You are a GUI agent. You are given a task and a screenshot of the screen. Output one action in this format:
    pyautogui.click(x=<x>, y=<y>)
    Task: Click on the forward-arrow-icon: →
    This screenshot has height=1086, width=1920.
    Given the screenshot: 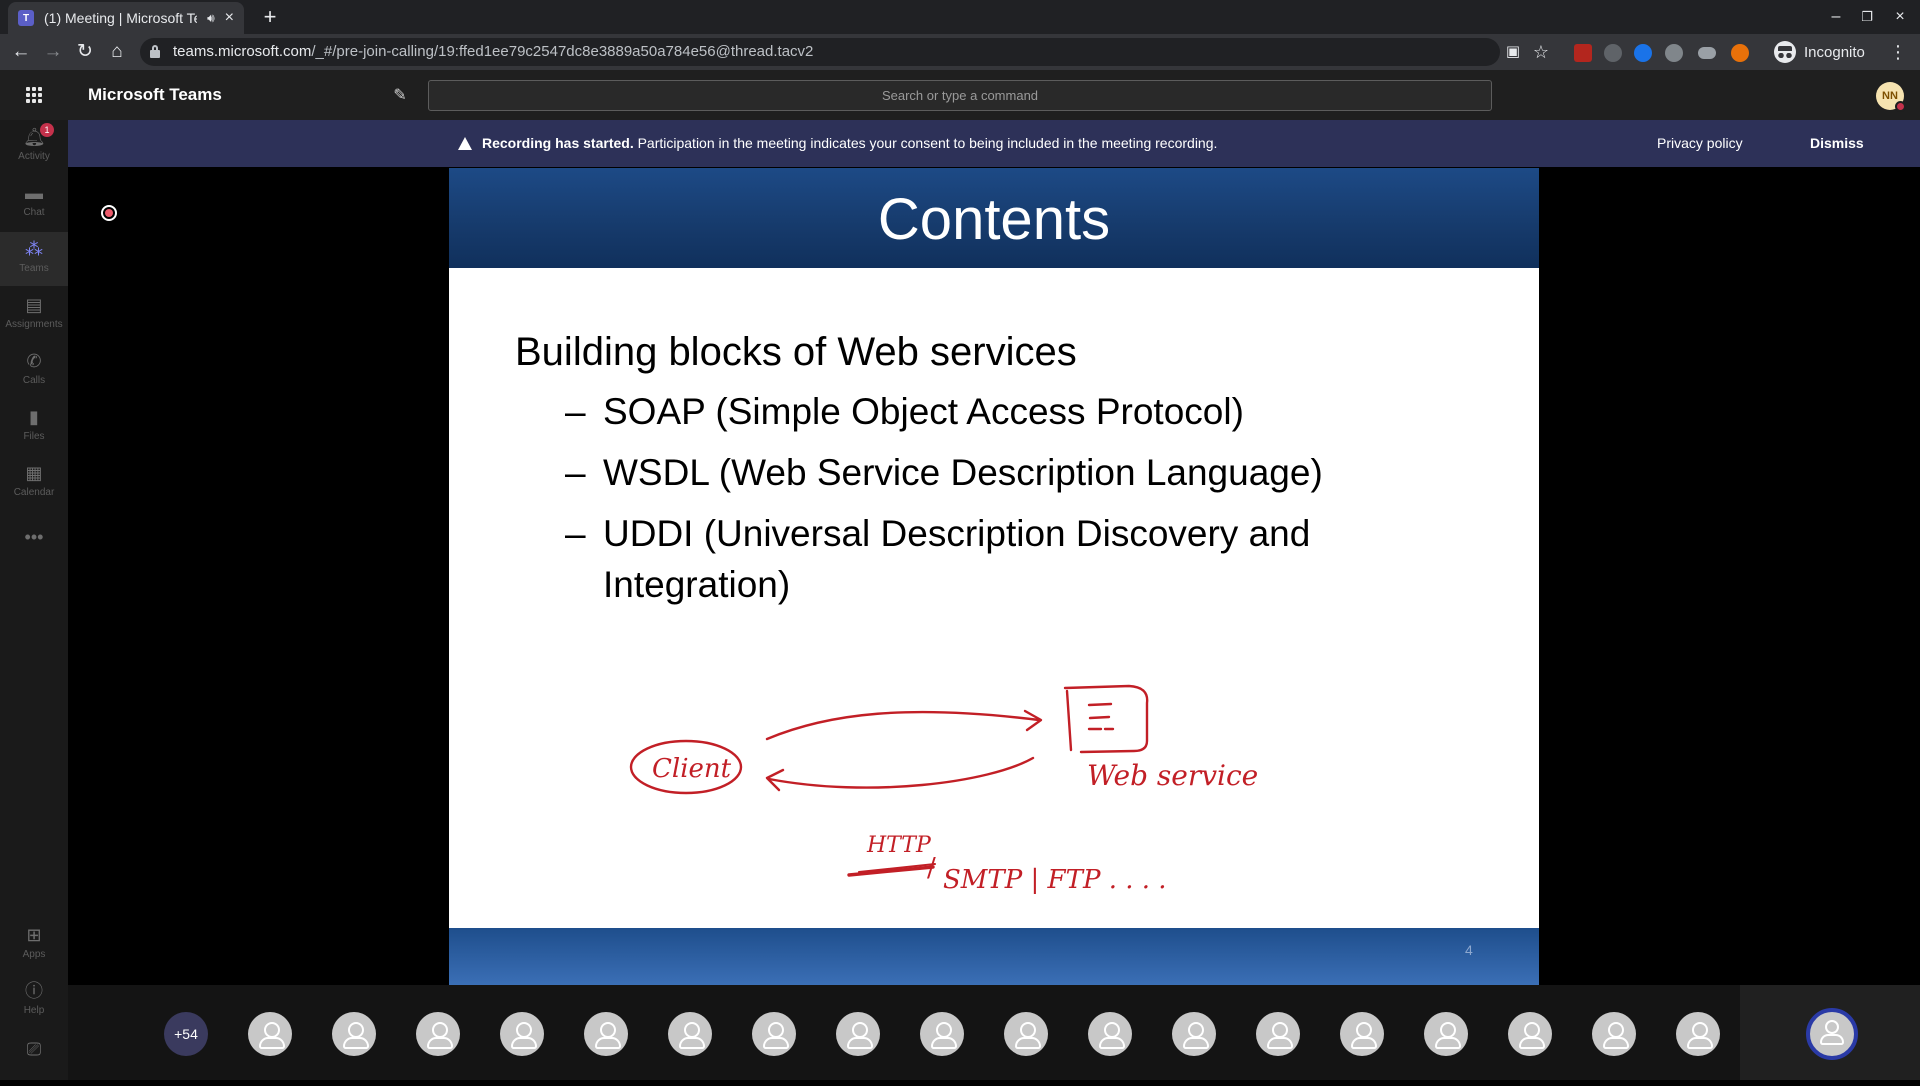 What is the action you would take?
    pyautogui.click(x=53, y=52)
    